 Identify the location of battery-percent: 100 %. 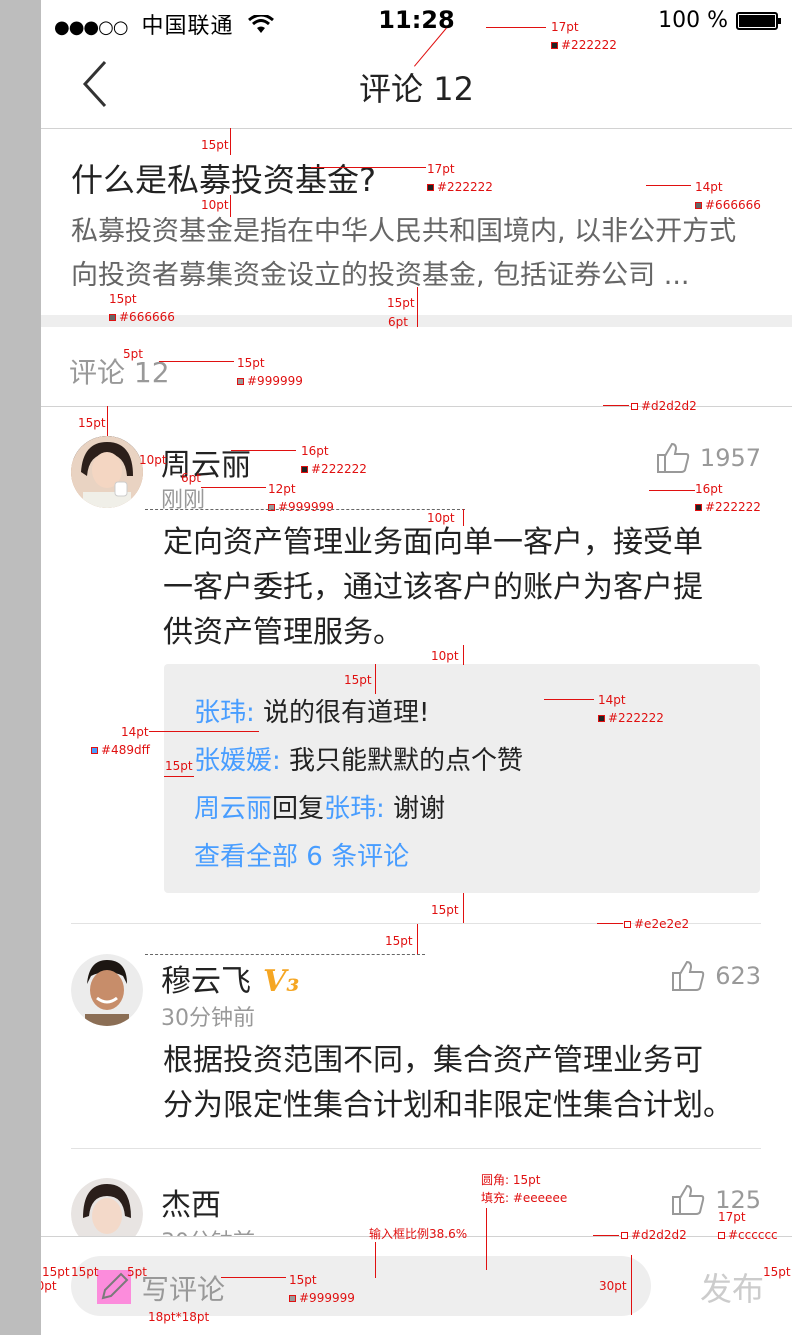
(693, 20).